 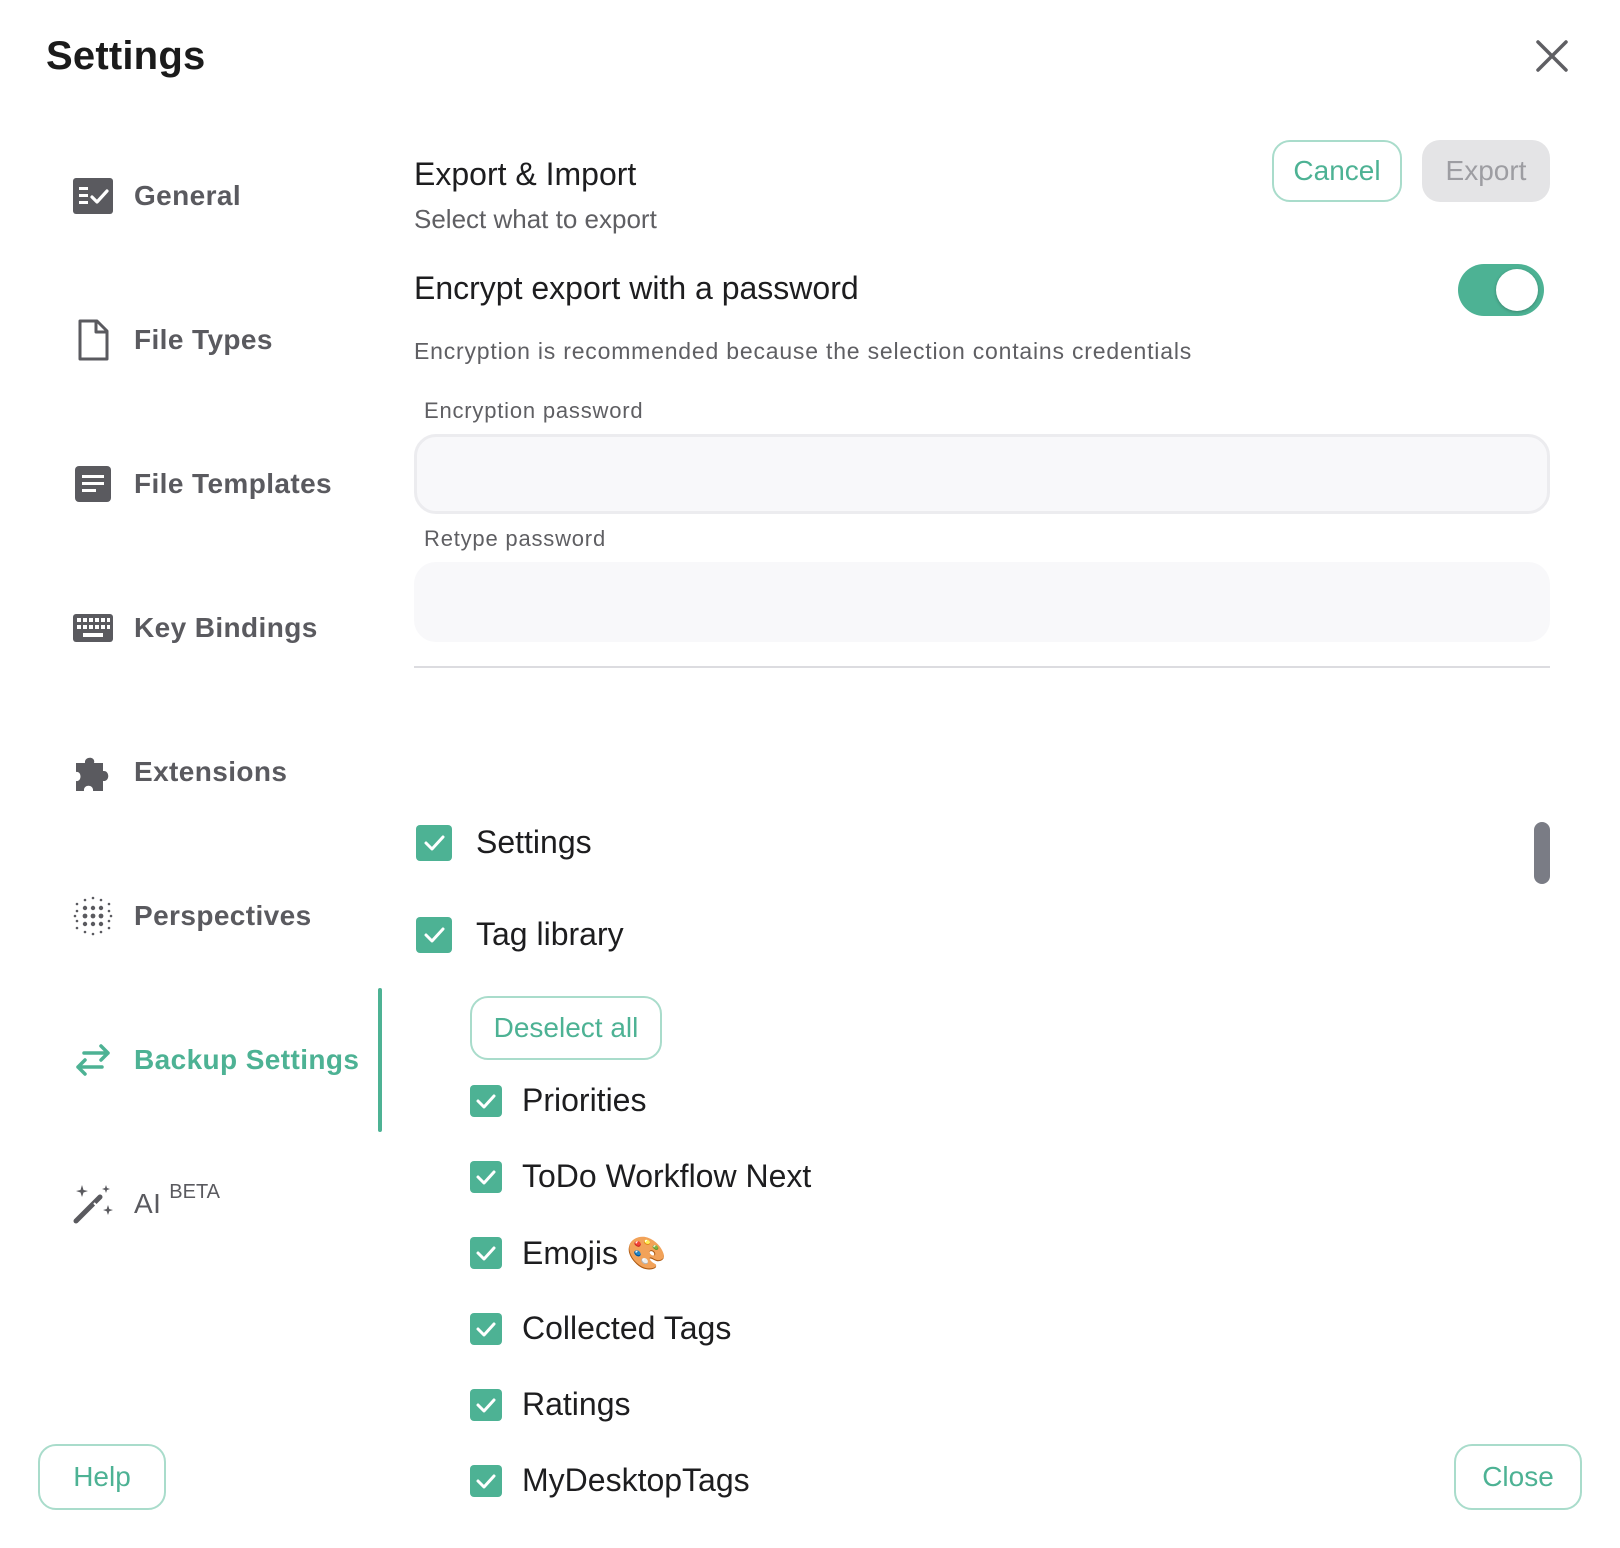 I want to click on password-field, so click(x=982, y=474).